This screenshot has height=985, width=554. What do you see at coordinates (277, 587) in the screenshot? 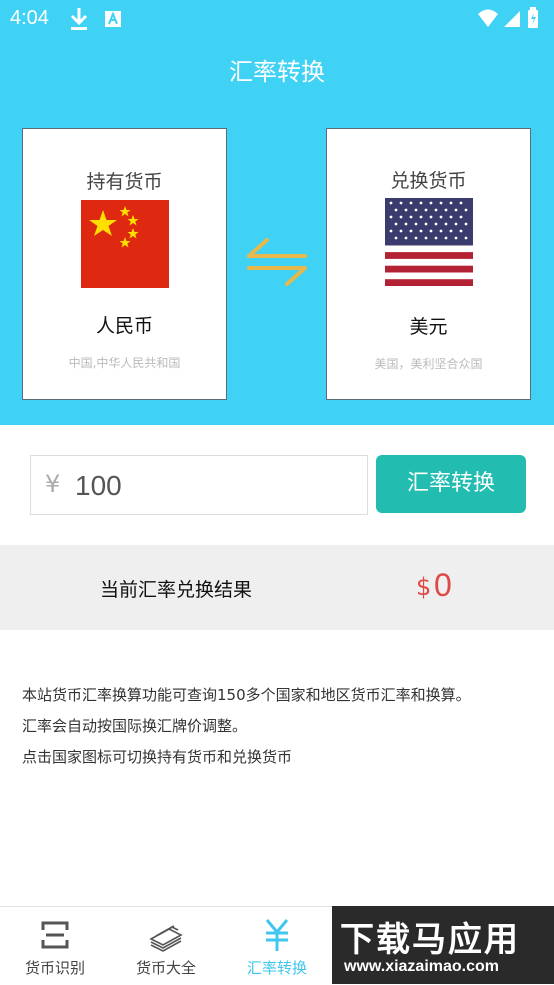
I see `result-panel: 当前汇率兑换结果 $ 0` at bounding box center [277, 587].